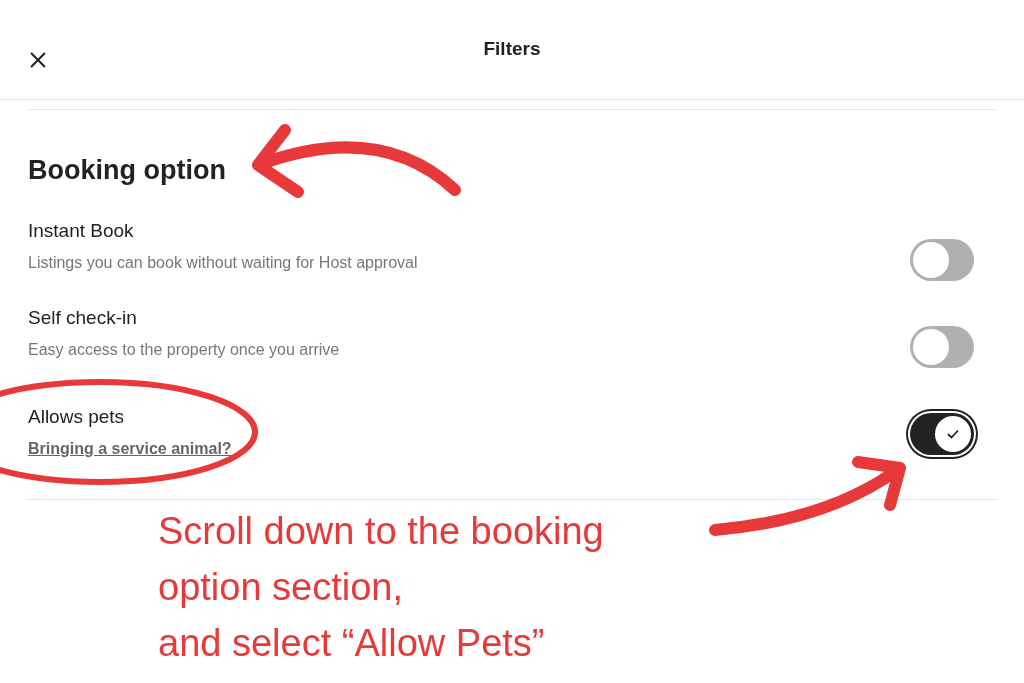  Describe the element at coordinates (77, 418) in the screenshot. I see `option-label: Allows pets` at that location.